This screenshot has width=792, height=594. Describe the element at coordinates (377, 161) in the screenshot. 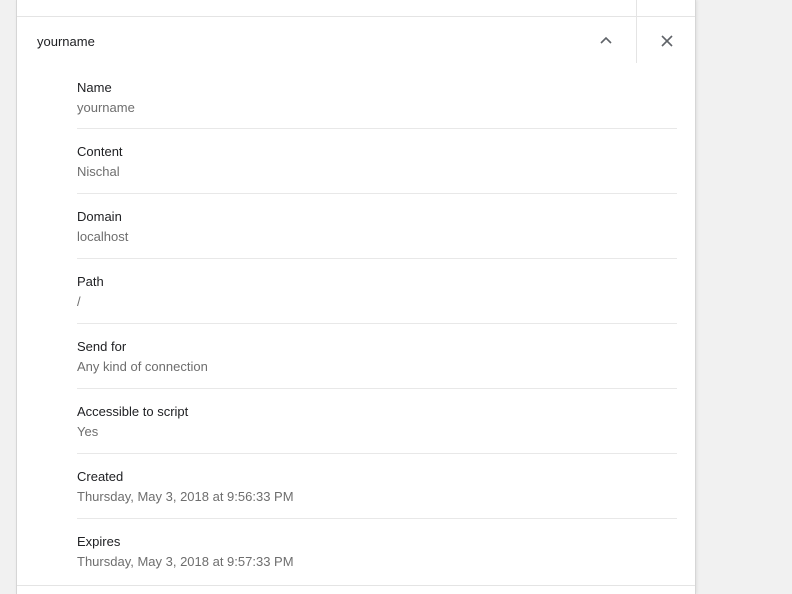

I see `field-content: Content Nischal` at that location.